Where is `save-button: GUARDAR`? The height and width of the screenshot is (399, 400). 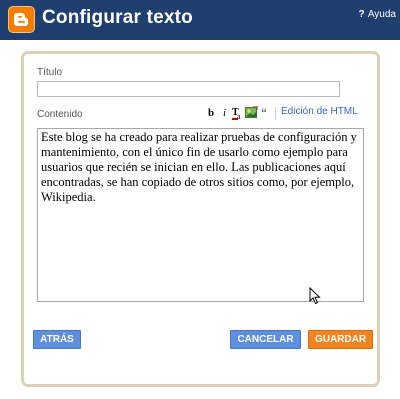 save-button: GUARDAR is located at coordinates (340, 339).